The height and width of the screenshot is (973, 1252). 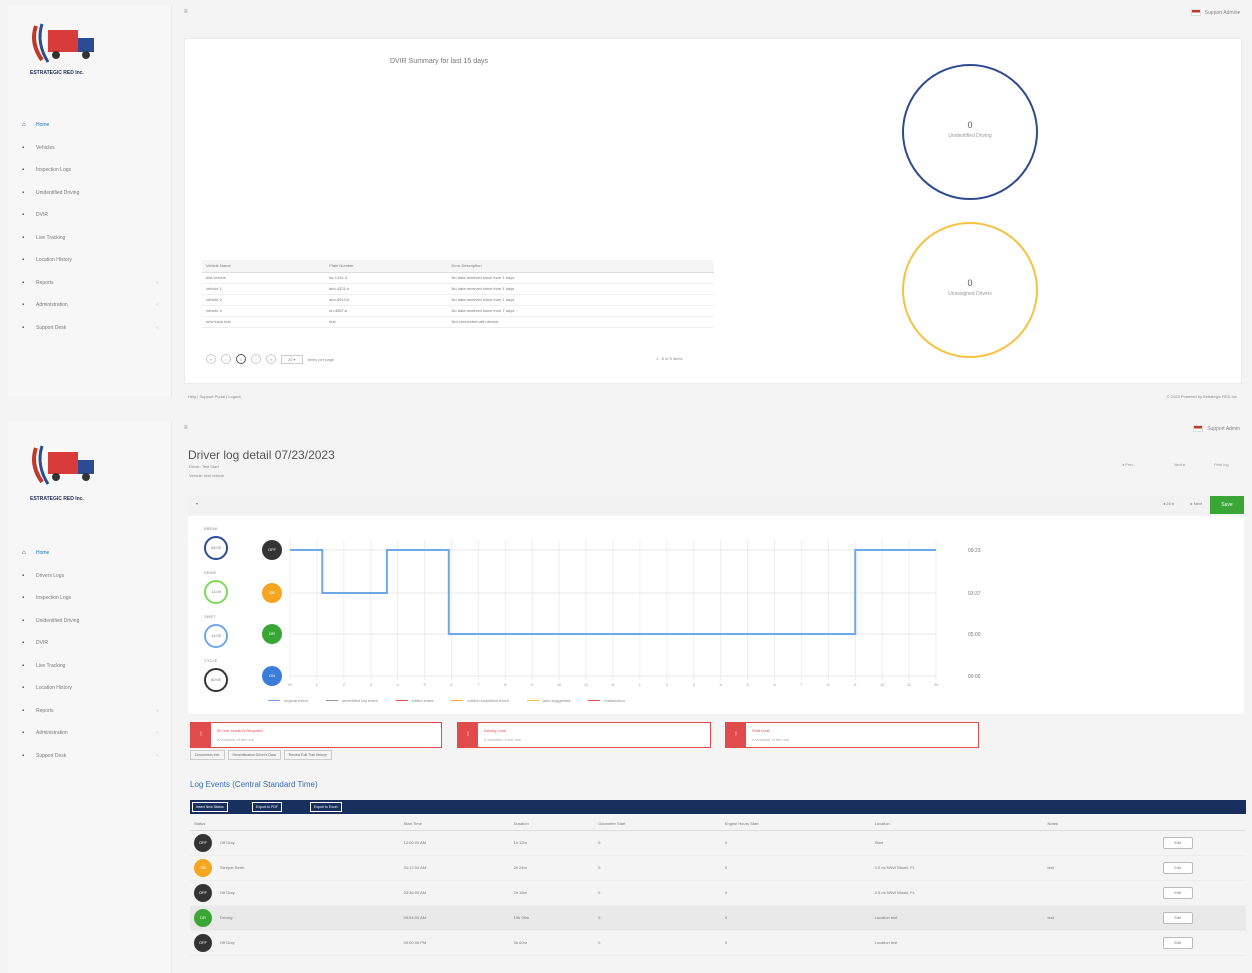 What do you see at coordinates (241, 359) in the screenshot?
I see `page-1-button: 1` at bounding box center [241, 359].